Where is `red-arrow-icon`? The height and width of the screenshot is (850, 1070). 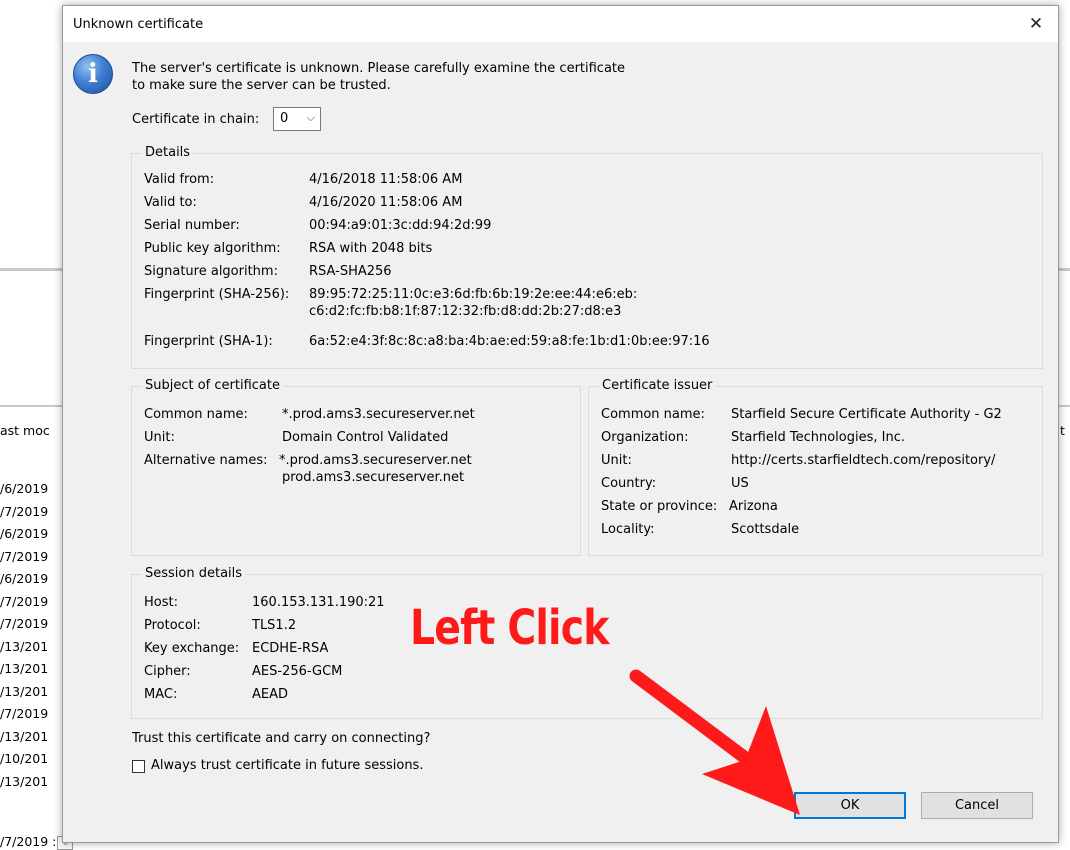
red-arrow-icon is located at coordinates (714, 742).